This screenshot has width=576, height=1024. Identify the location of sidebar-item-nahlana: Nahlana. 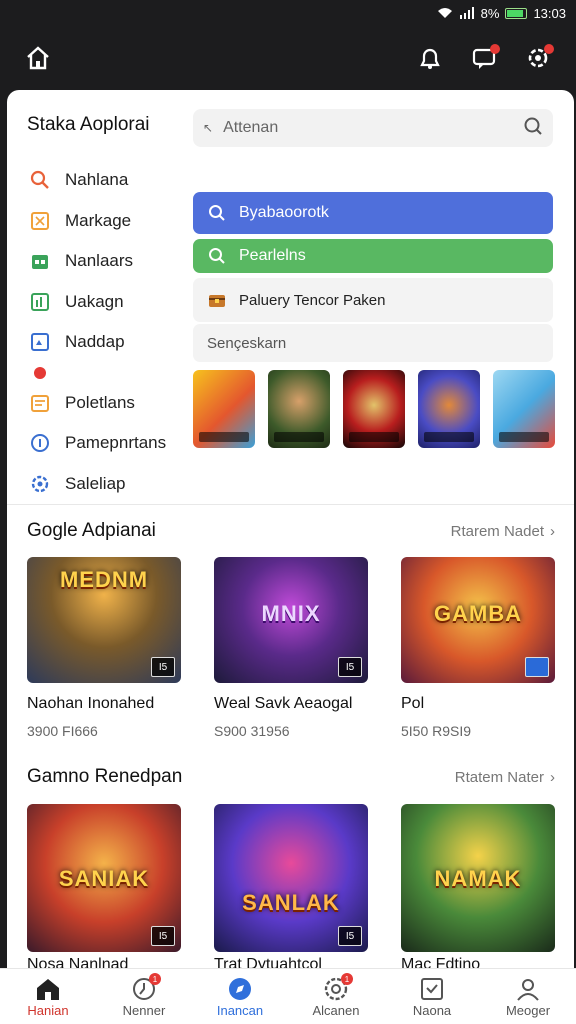
(114, 180).